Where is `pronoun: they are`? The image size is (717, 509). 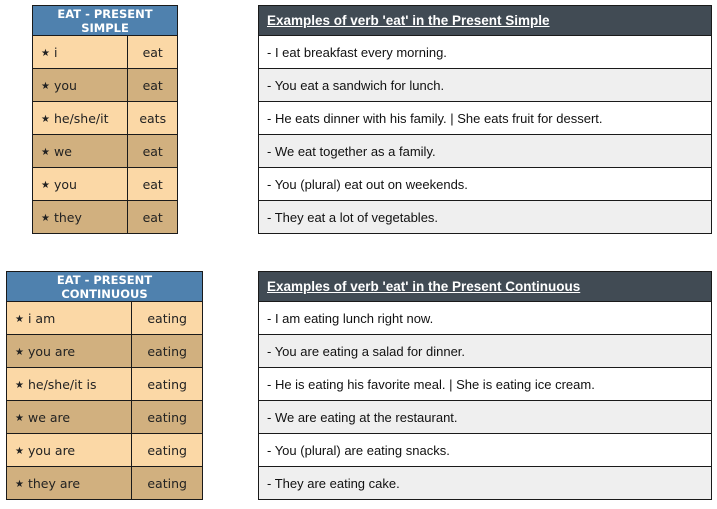
pronoun: they are is located at coordinates (54, 483).